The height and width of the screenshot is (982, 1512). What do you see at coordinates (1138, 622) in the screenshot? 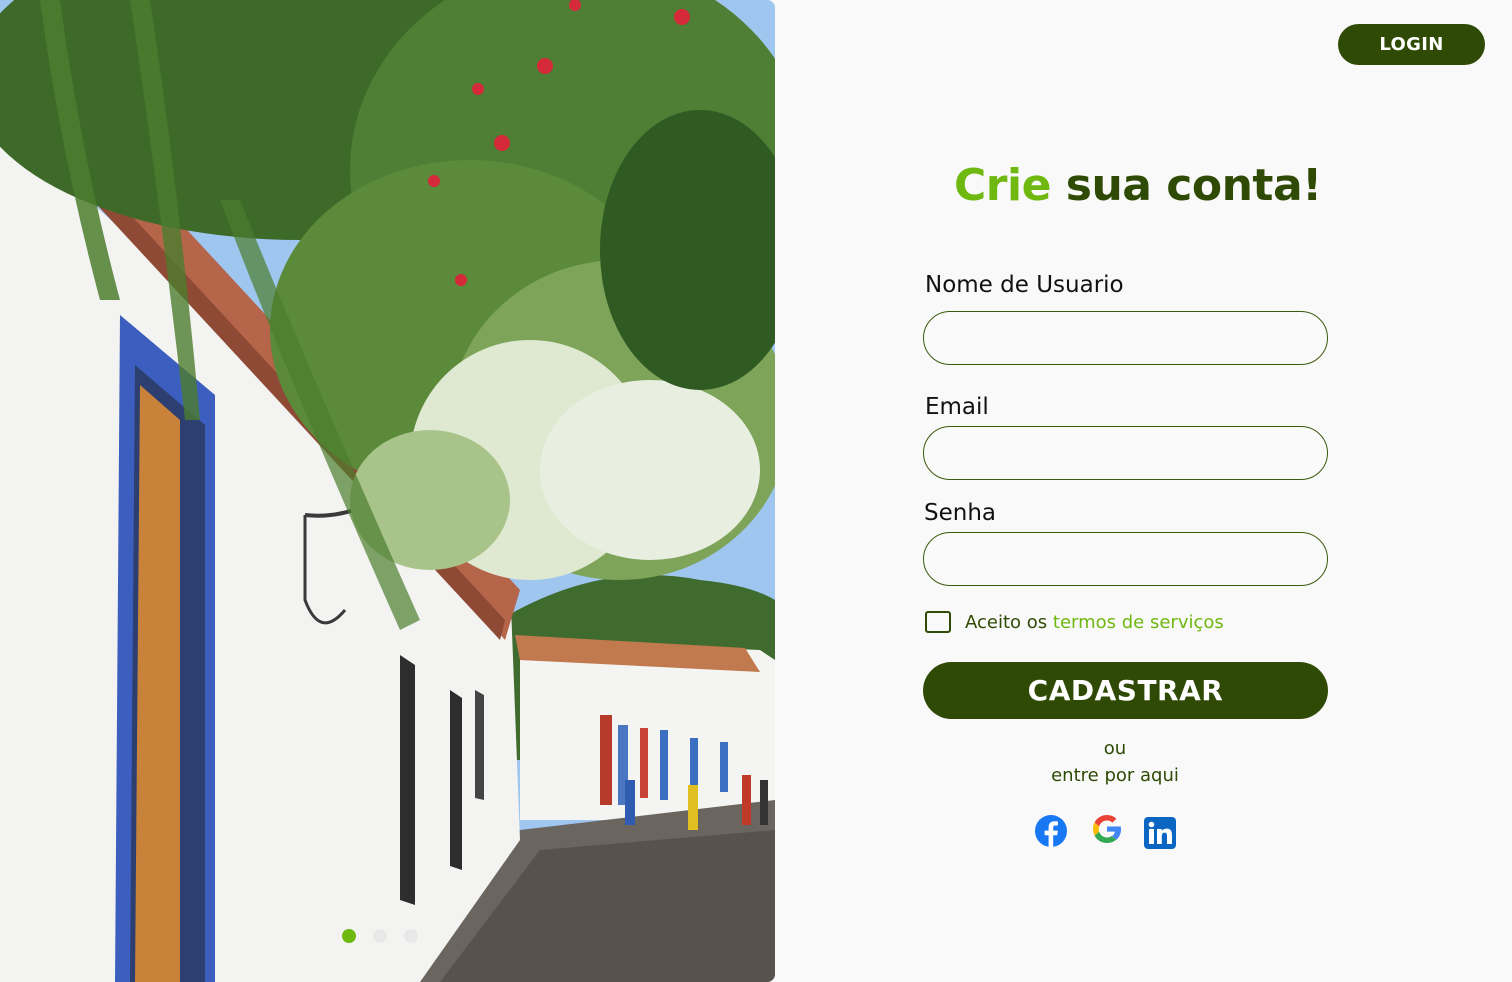
I see `terms-link: termos de serviços` at bounding box center [1138, 622].